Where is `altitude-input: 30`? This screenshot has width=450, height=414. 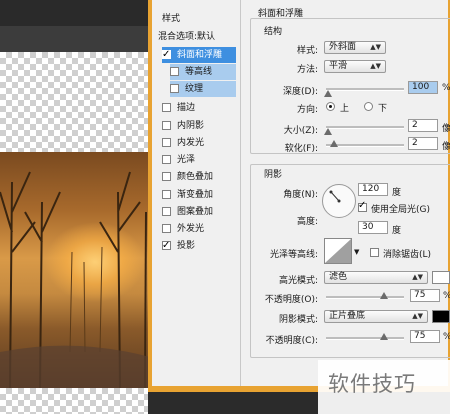
altitude-input: 30 is located at coordinates (373, 227).